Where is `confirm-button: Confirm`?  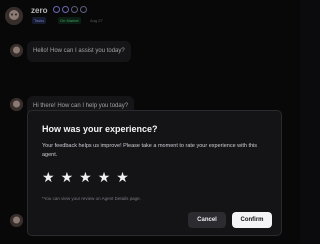 confirm-button: Confirm is located at coordinates (252, 220).